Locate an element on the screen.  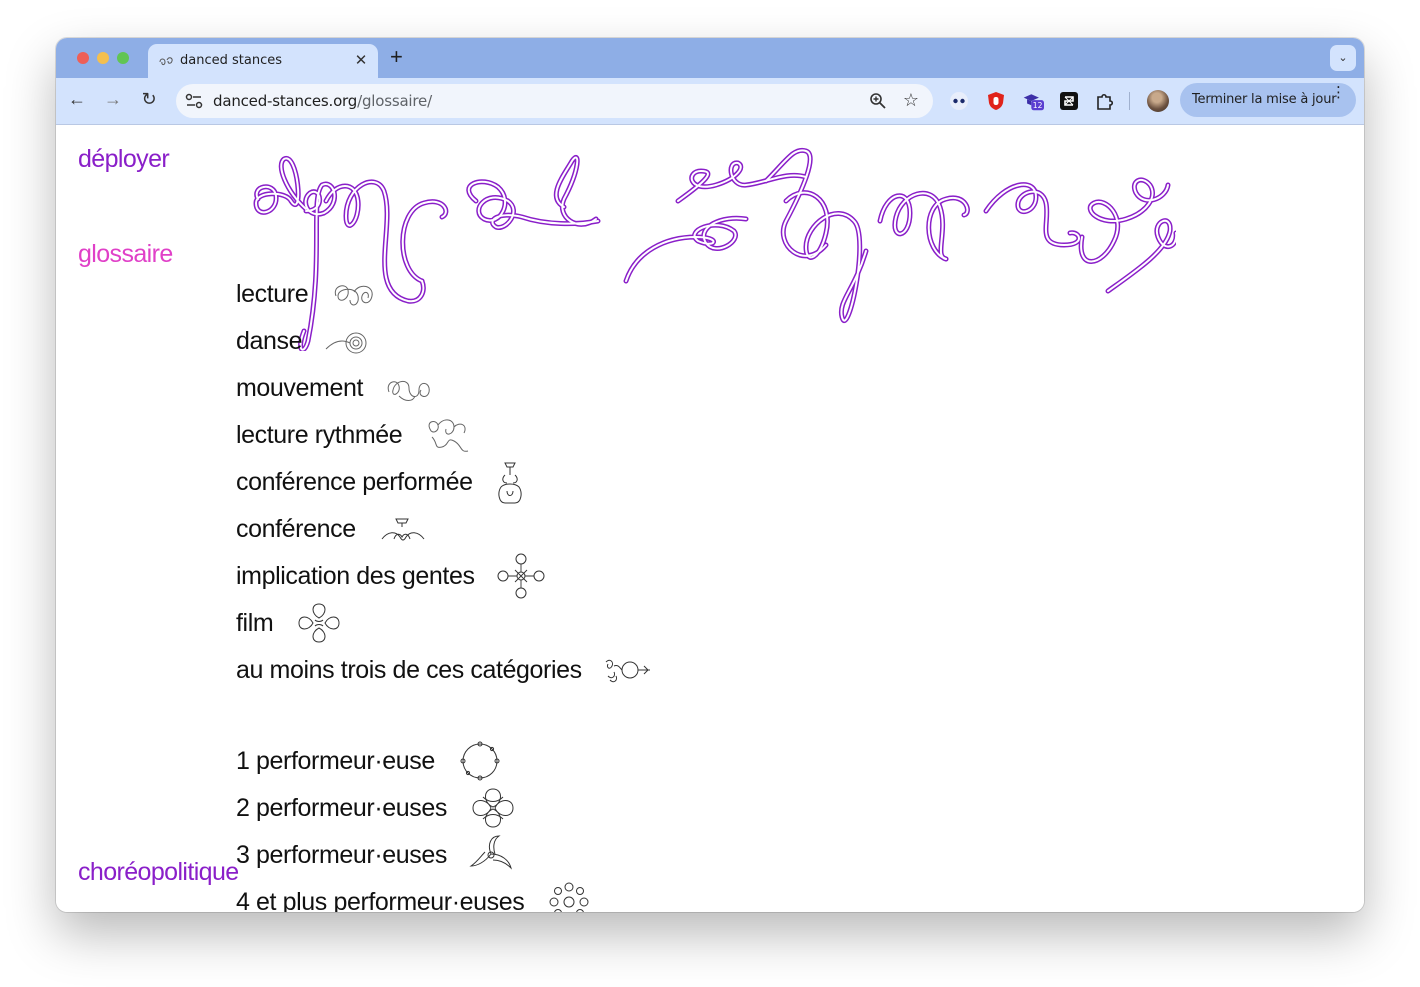
nav-deployer-link: déployer is located at coordinates (124, 159).